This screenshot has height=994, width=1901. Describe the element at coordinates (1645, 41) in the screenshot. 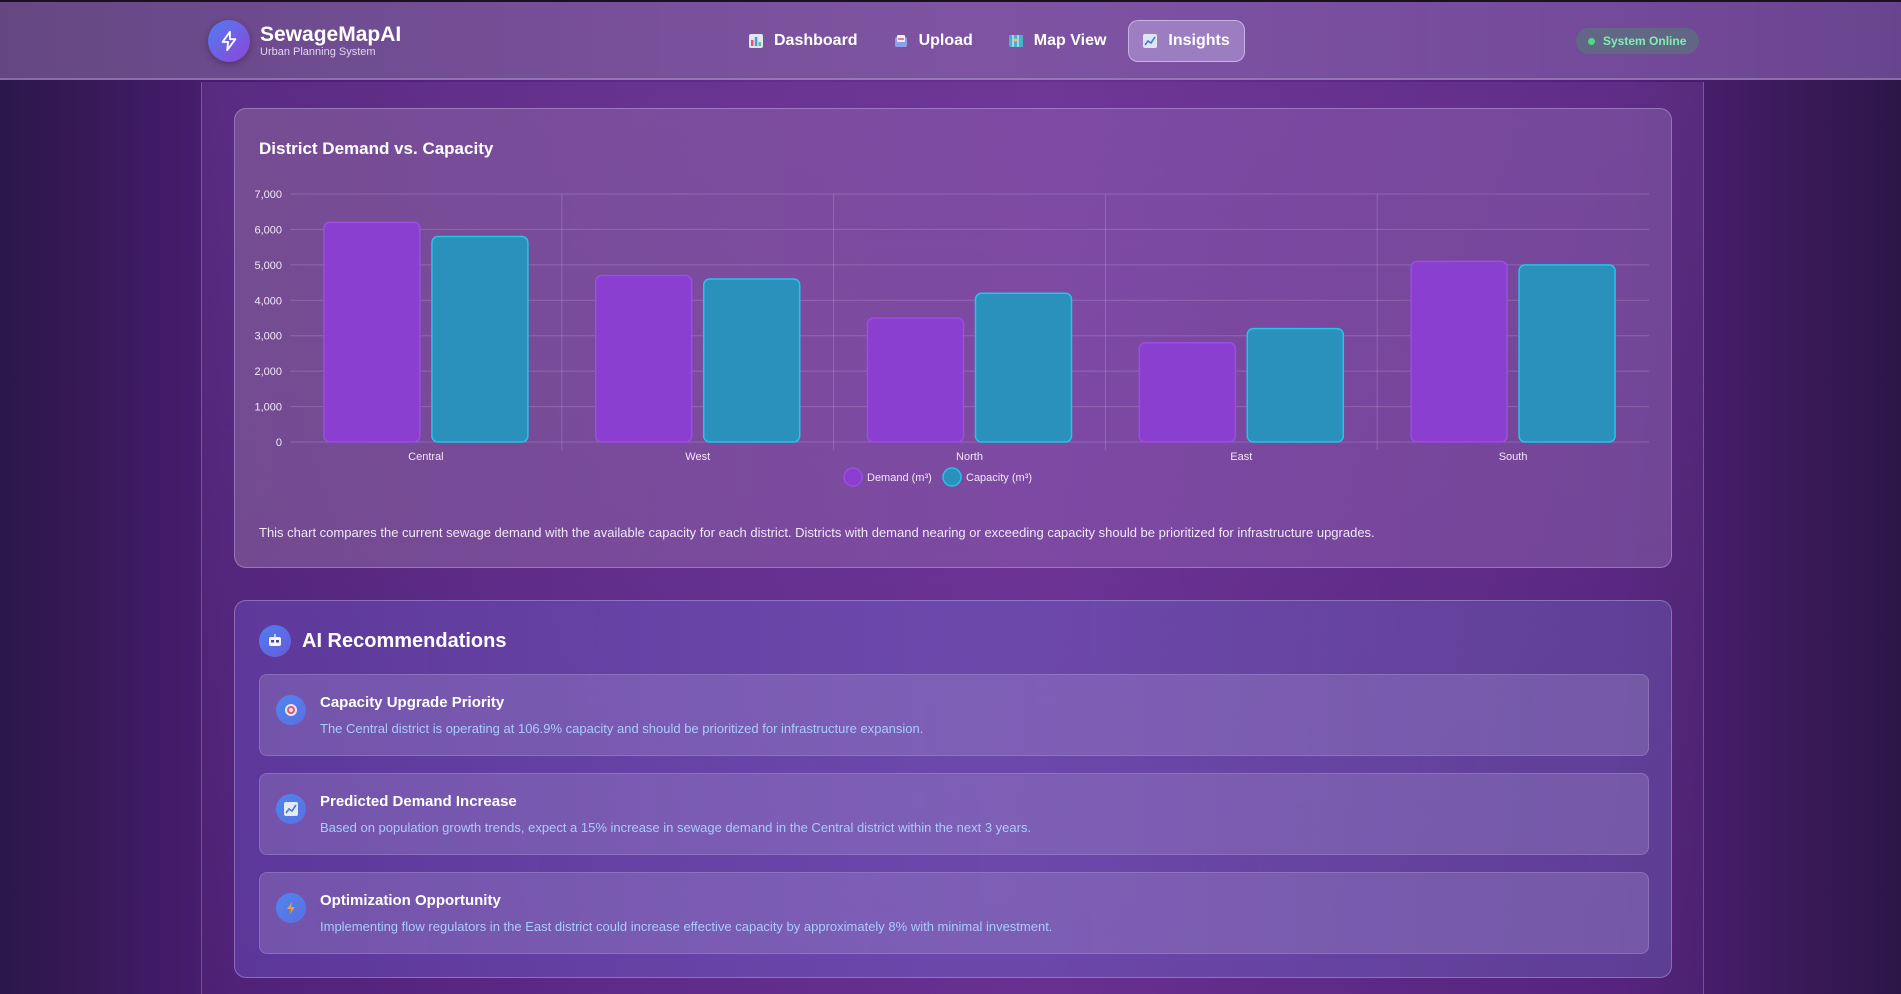

I see `system-status-text: System Online` at that location.